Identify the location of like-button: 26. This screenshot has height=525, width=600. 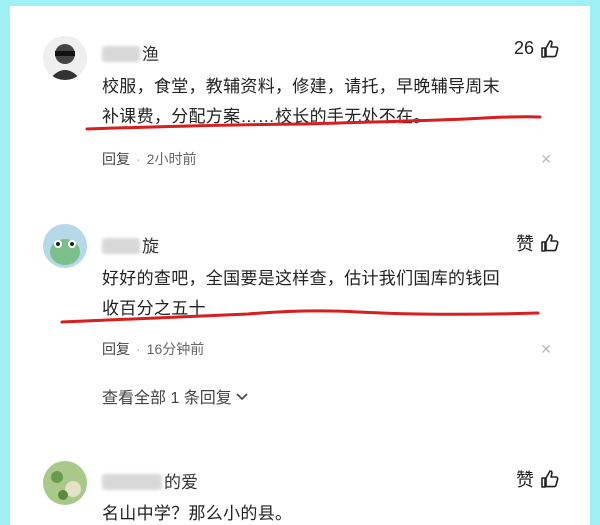
(537, 48).